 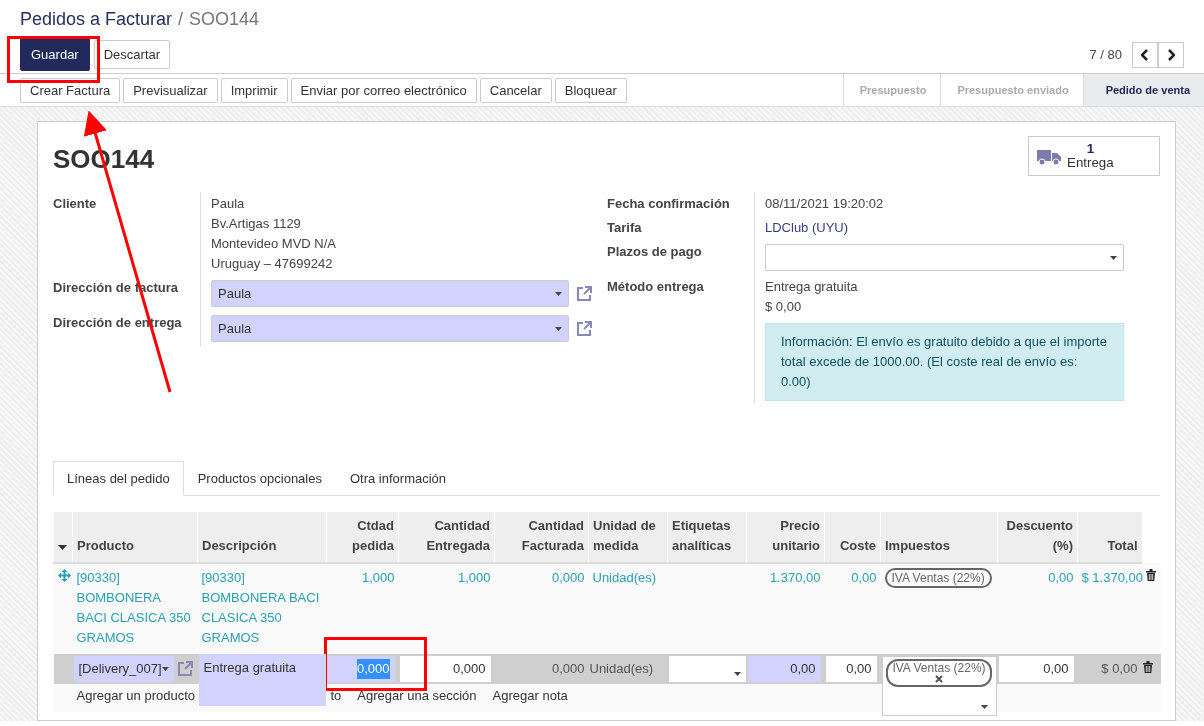 I want to click on tab: Otra información, so click(x=398, y=478).